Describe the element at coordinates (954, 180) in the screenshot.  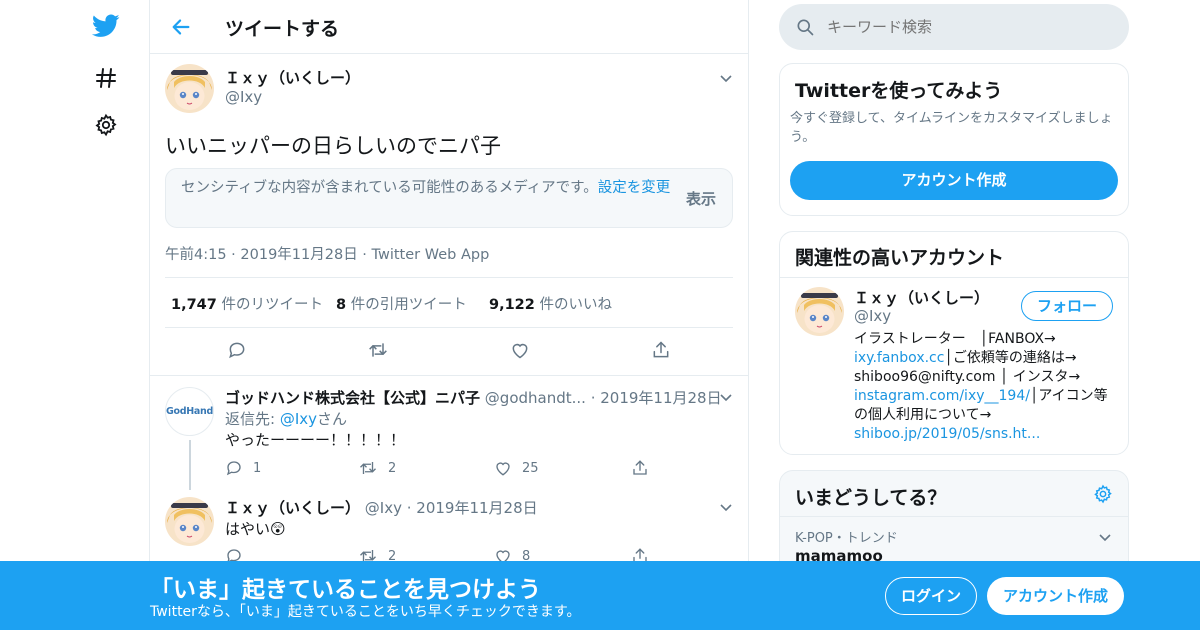
I see `create-account-button: アカウント作成` at that location.